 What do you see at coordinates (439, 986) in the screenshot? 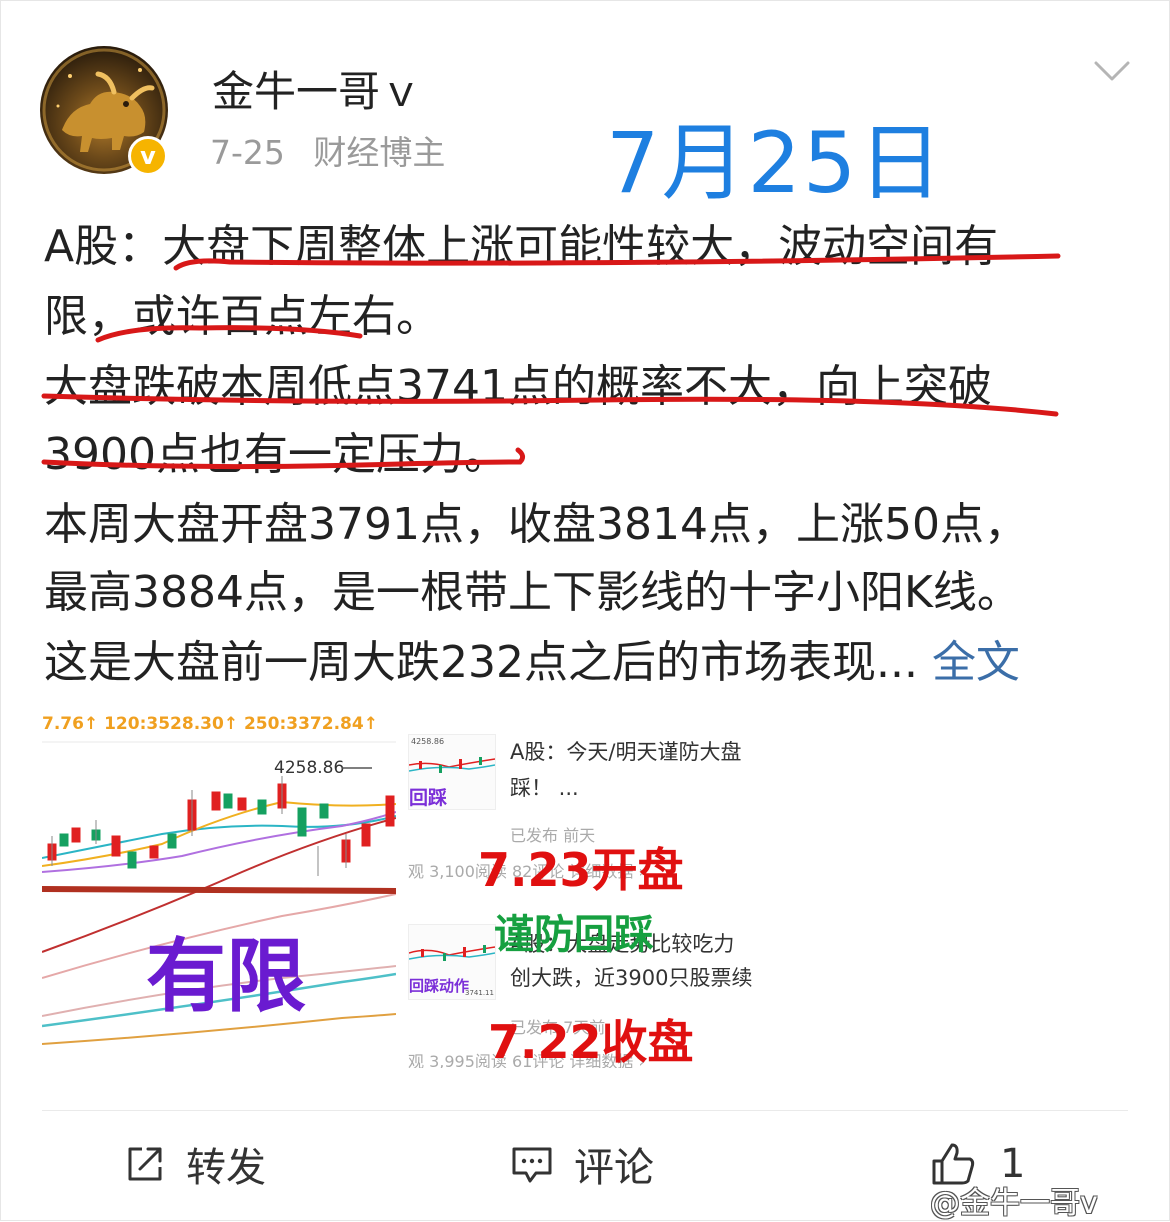
I see `thumbnail-label: 回踩动作` at bounding box center [439, 986].